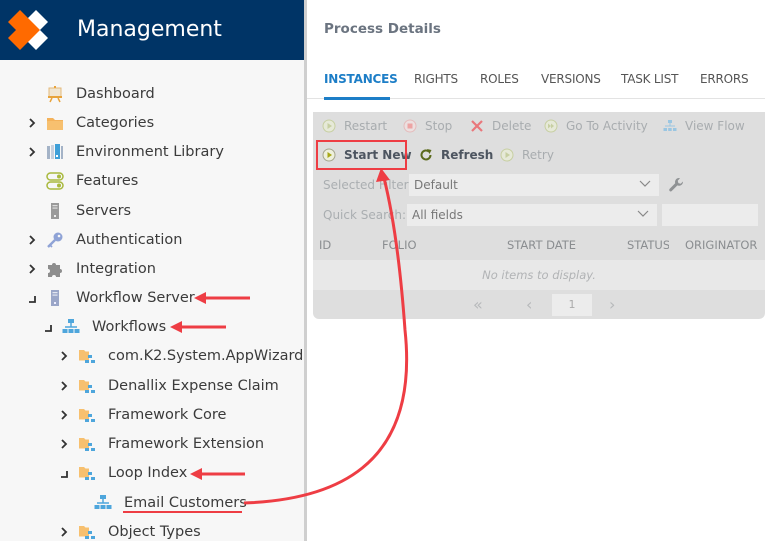 The image size is (765, 541). I want to click on brand-header: Management, so click(152, 30).